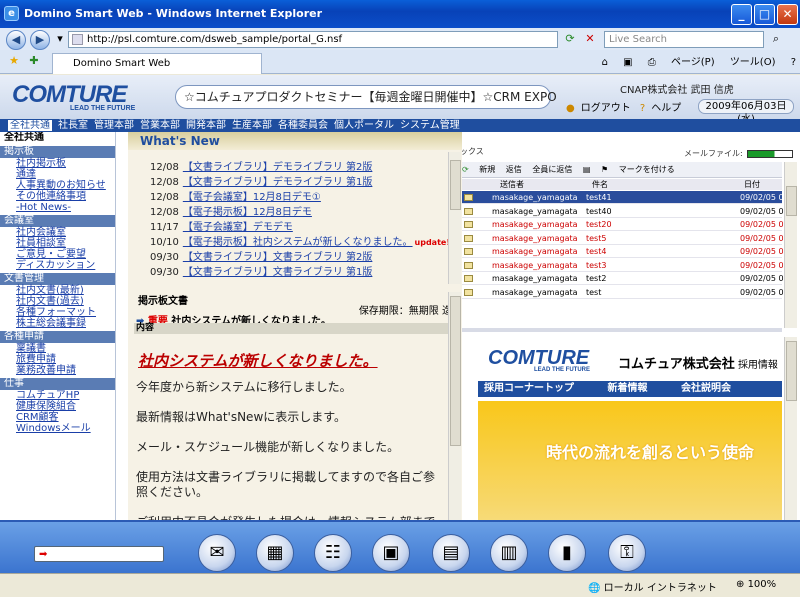  I want to click on sidebar-link: 健康保険組合, so click(57, 406).